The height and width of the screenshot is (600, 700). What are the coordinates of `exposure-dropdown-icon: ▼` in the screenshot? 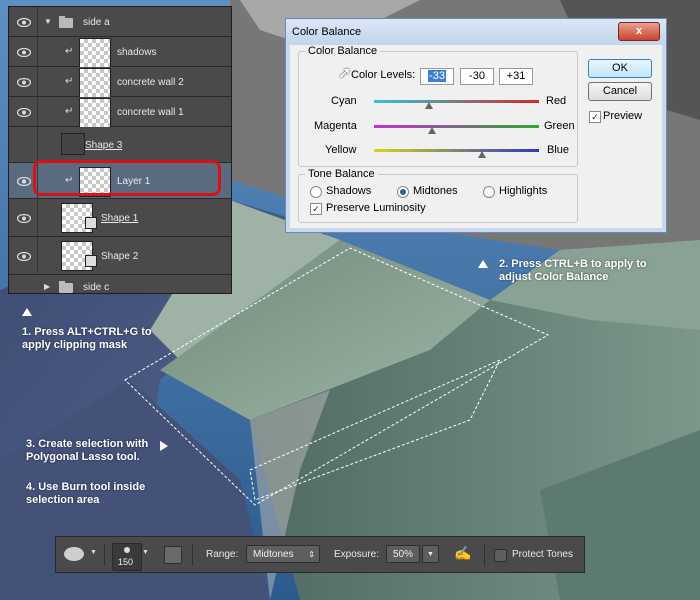 It's located at (430, 554).